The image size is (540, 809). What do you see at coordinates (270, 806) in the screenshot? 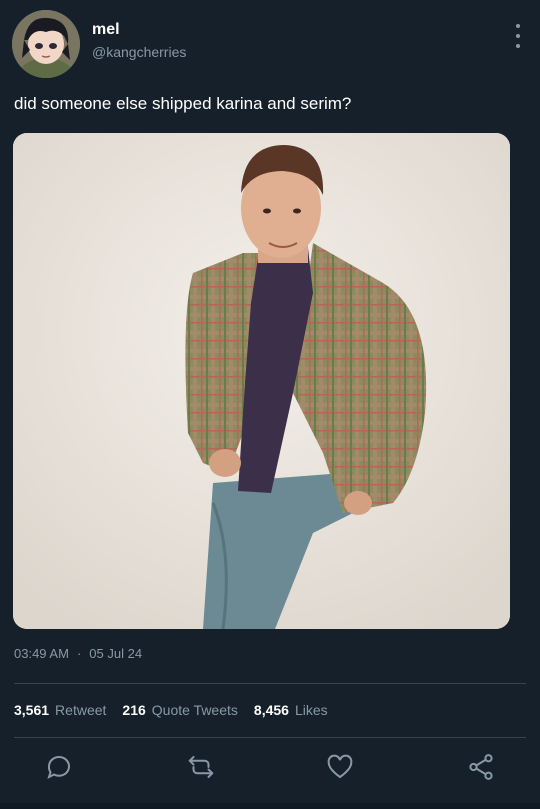
I see `bottom-edge` at bounding box center [270, 806].